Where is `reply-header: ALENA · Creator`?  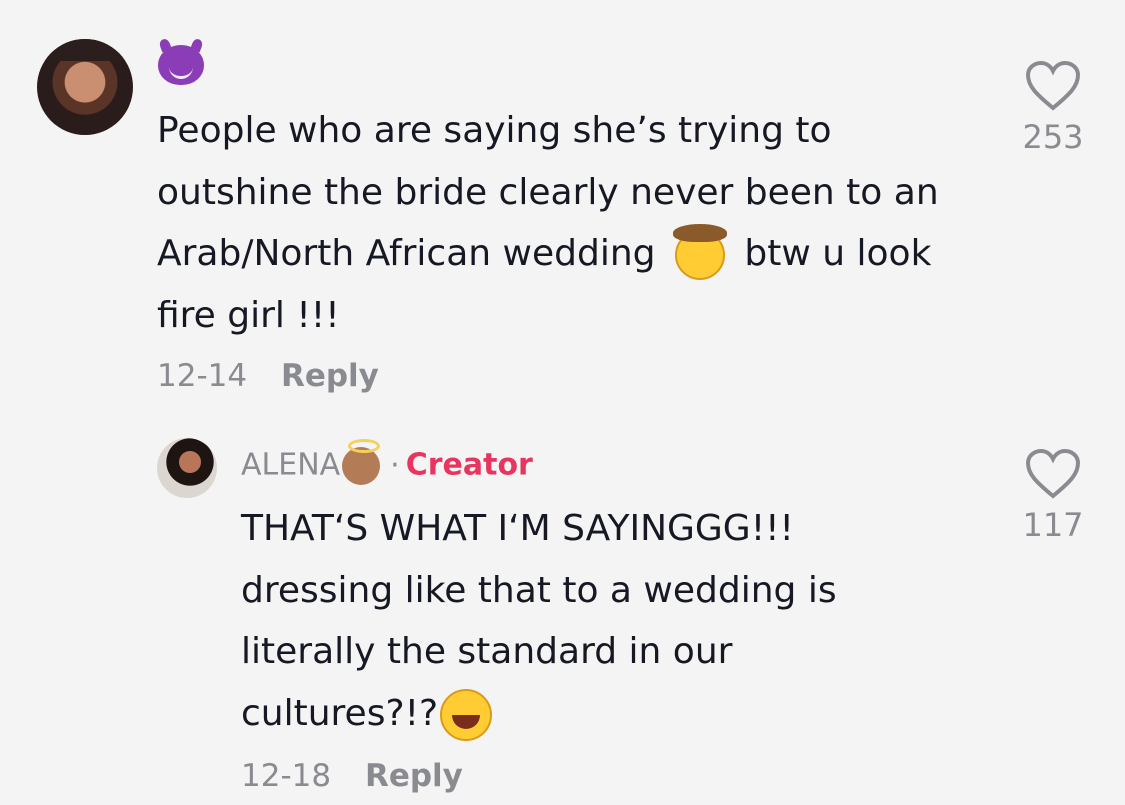 reply-header: ALENA · Creator is located at coordinates (387, 462).